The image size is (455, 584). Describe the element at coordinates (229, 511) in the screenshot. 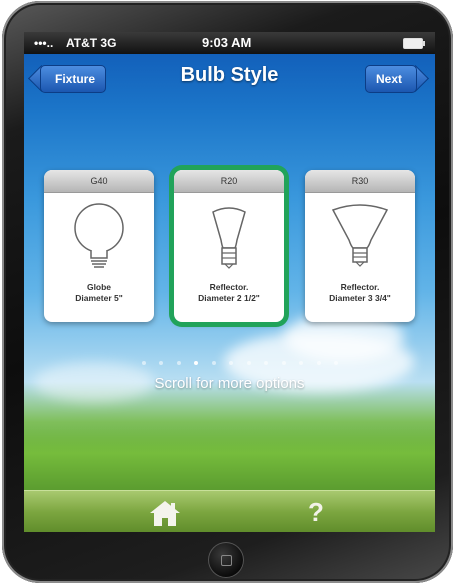

I see `bottom-toolbar: ?` at that location.